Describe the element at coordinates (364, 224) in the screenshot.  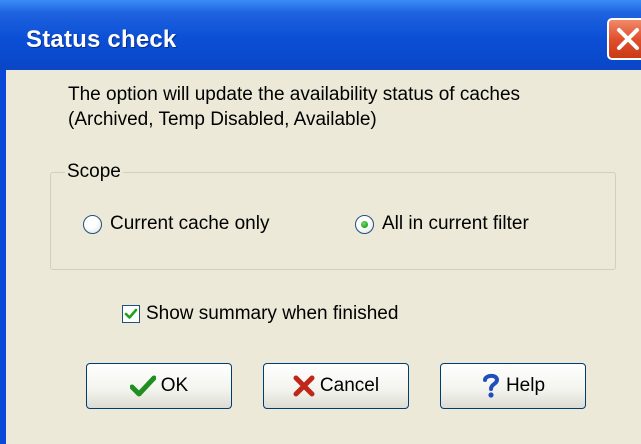
I see `radio-button-checked` at that location.